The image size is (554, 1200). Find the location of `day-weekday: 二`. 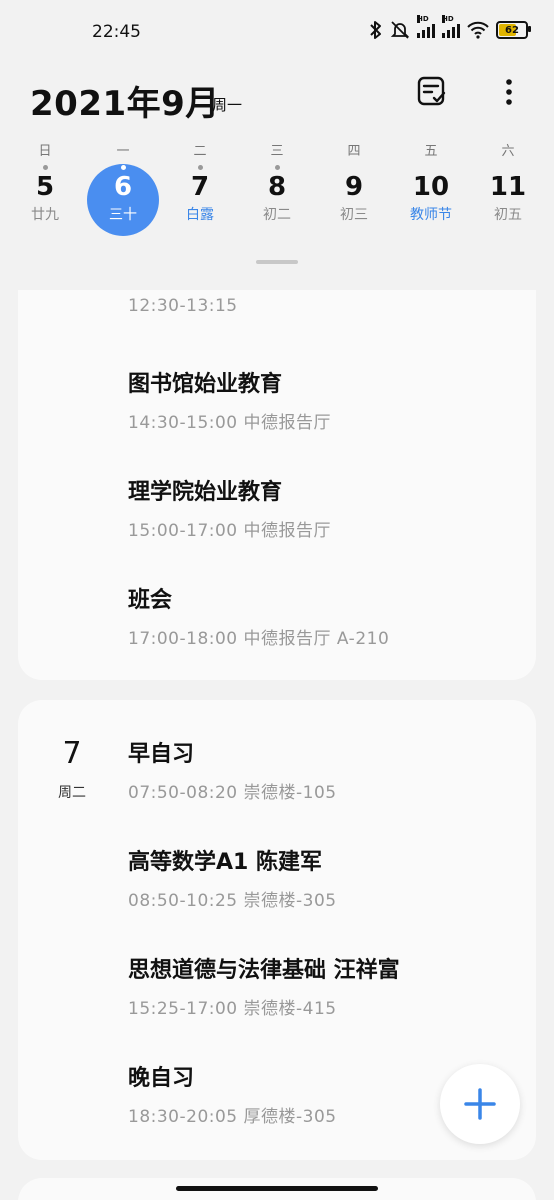

day-weekday: 二 is located at coordinates (200, 151).